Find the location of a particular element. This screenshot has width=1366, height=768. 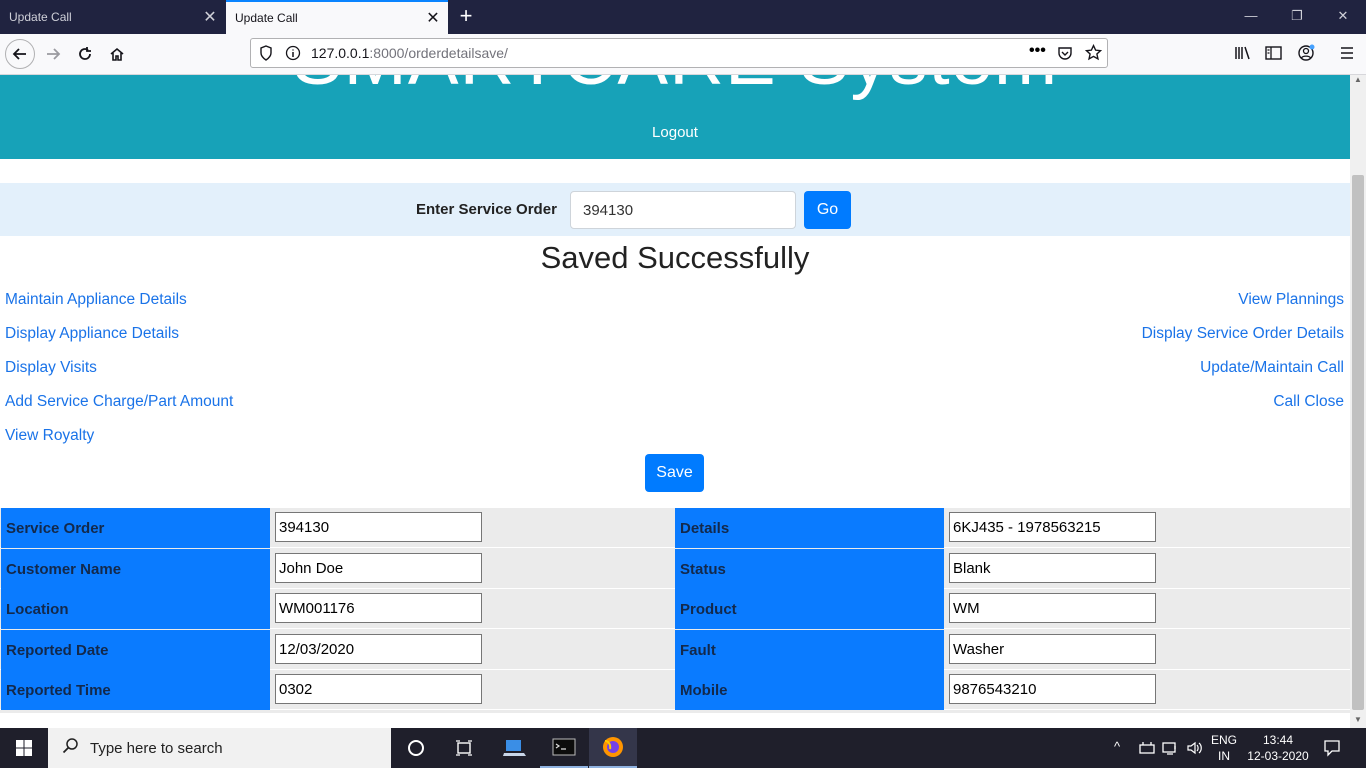

link-call-close: Call Close is located at coordinates (1308, 402).